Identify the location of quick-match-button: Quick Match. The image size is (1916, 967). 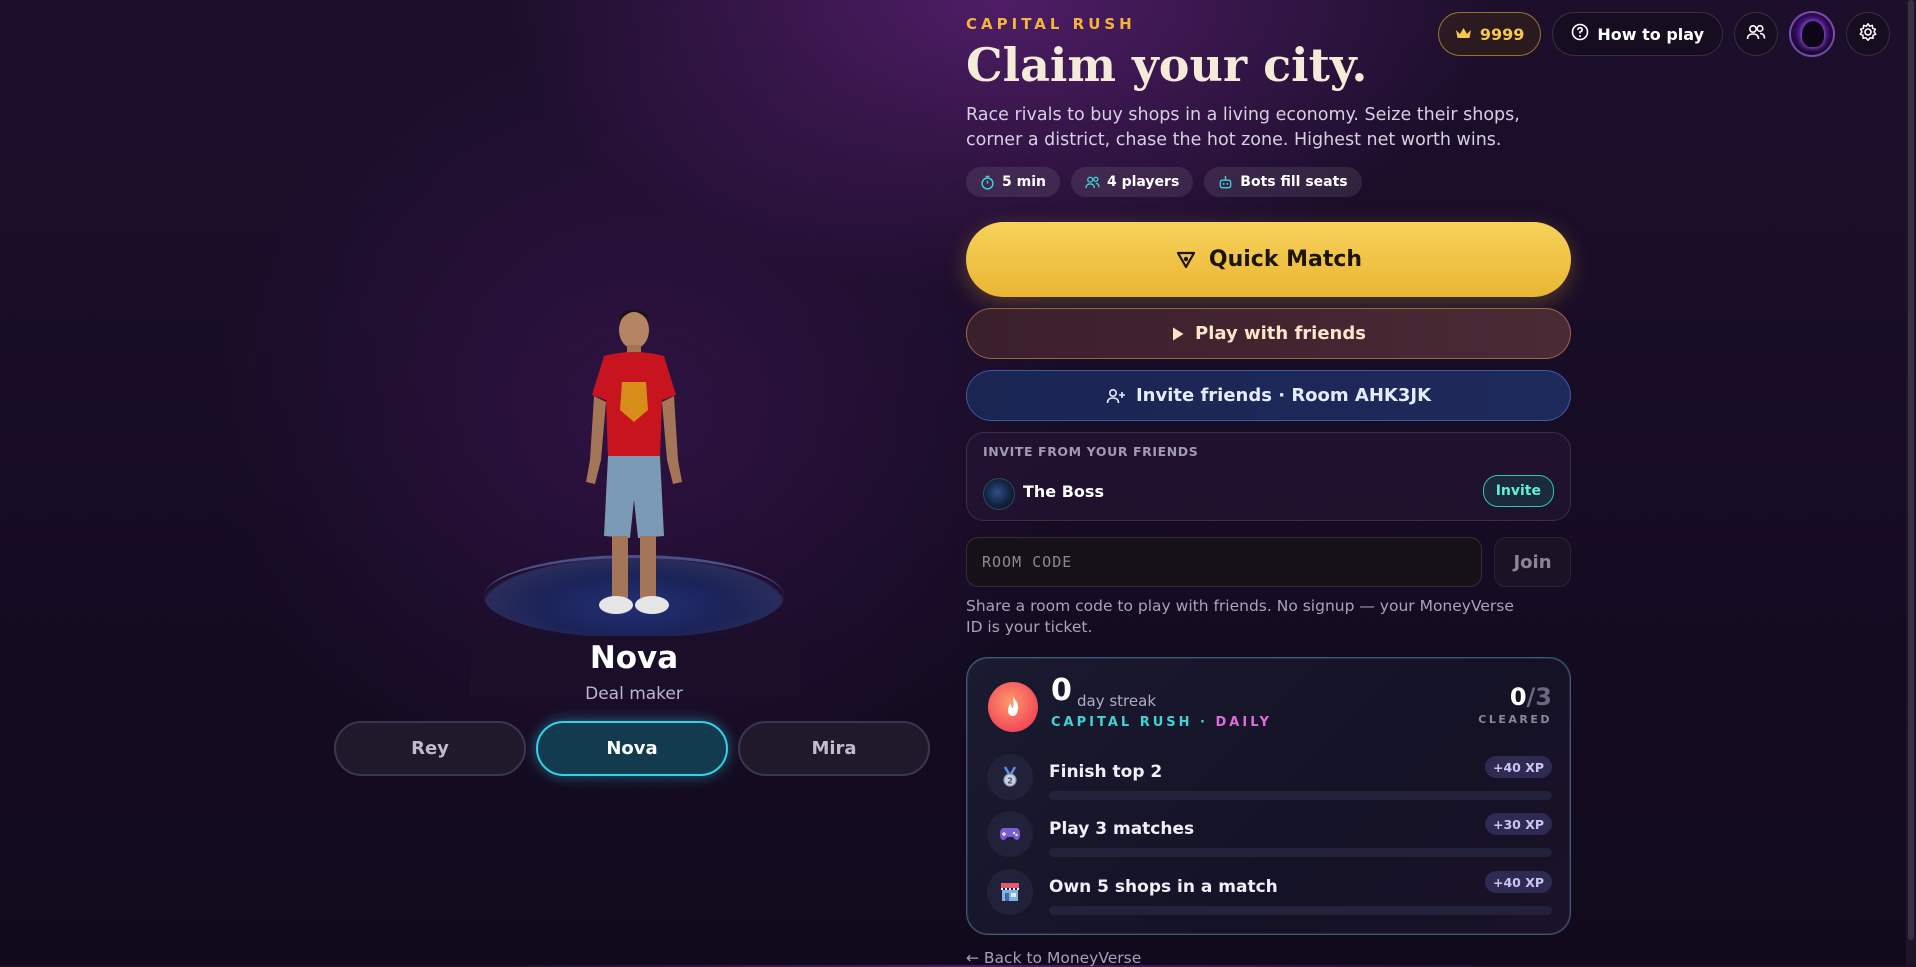
(1268, 259).